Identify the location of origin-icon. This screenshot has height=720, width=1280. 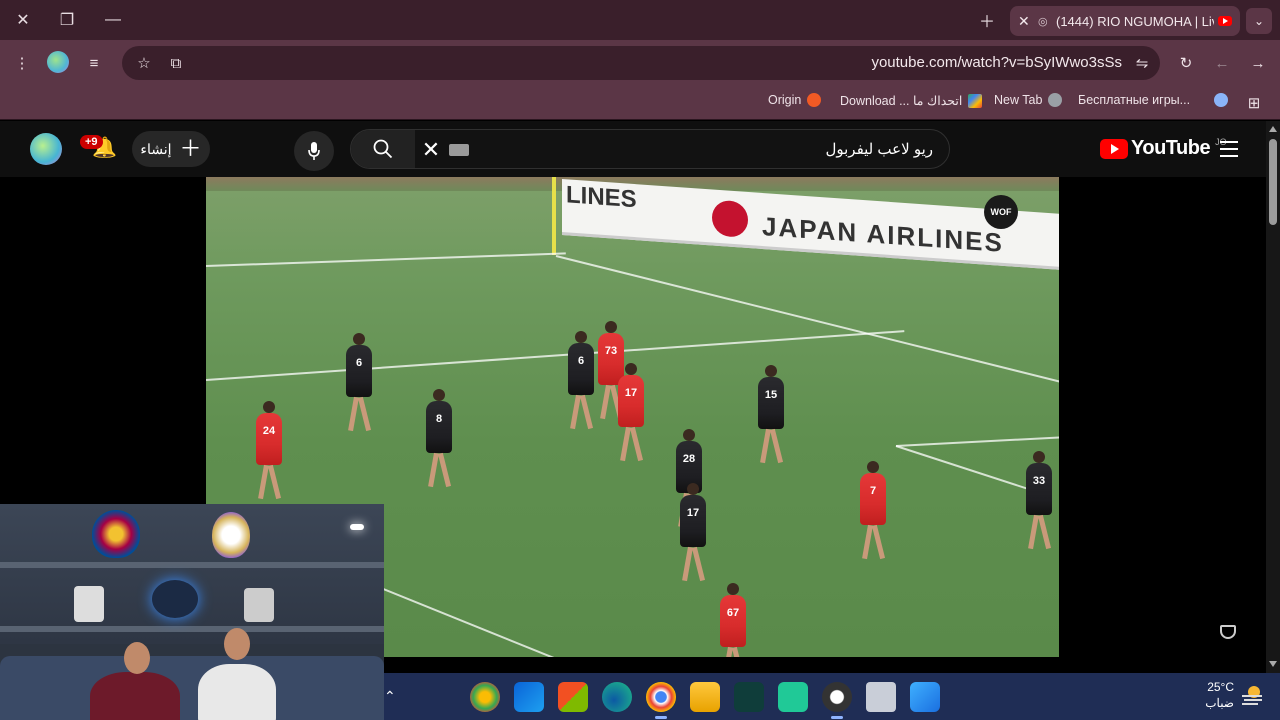
(814, 100).